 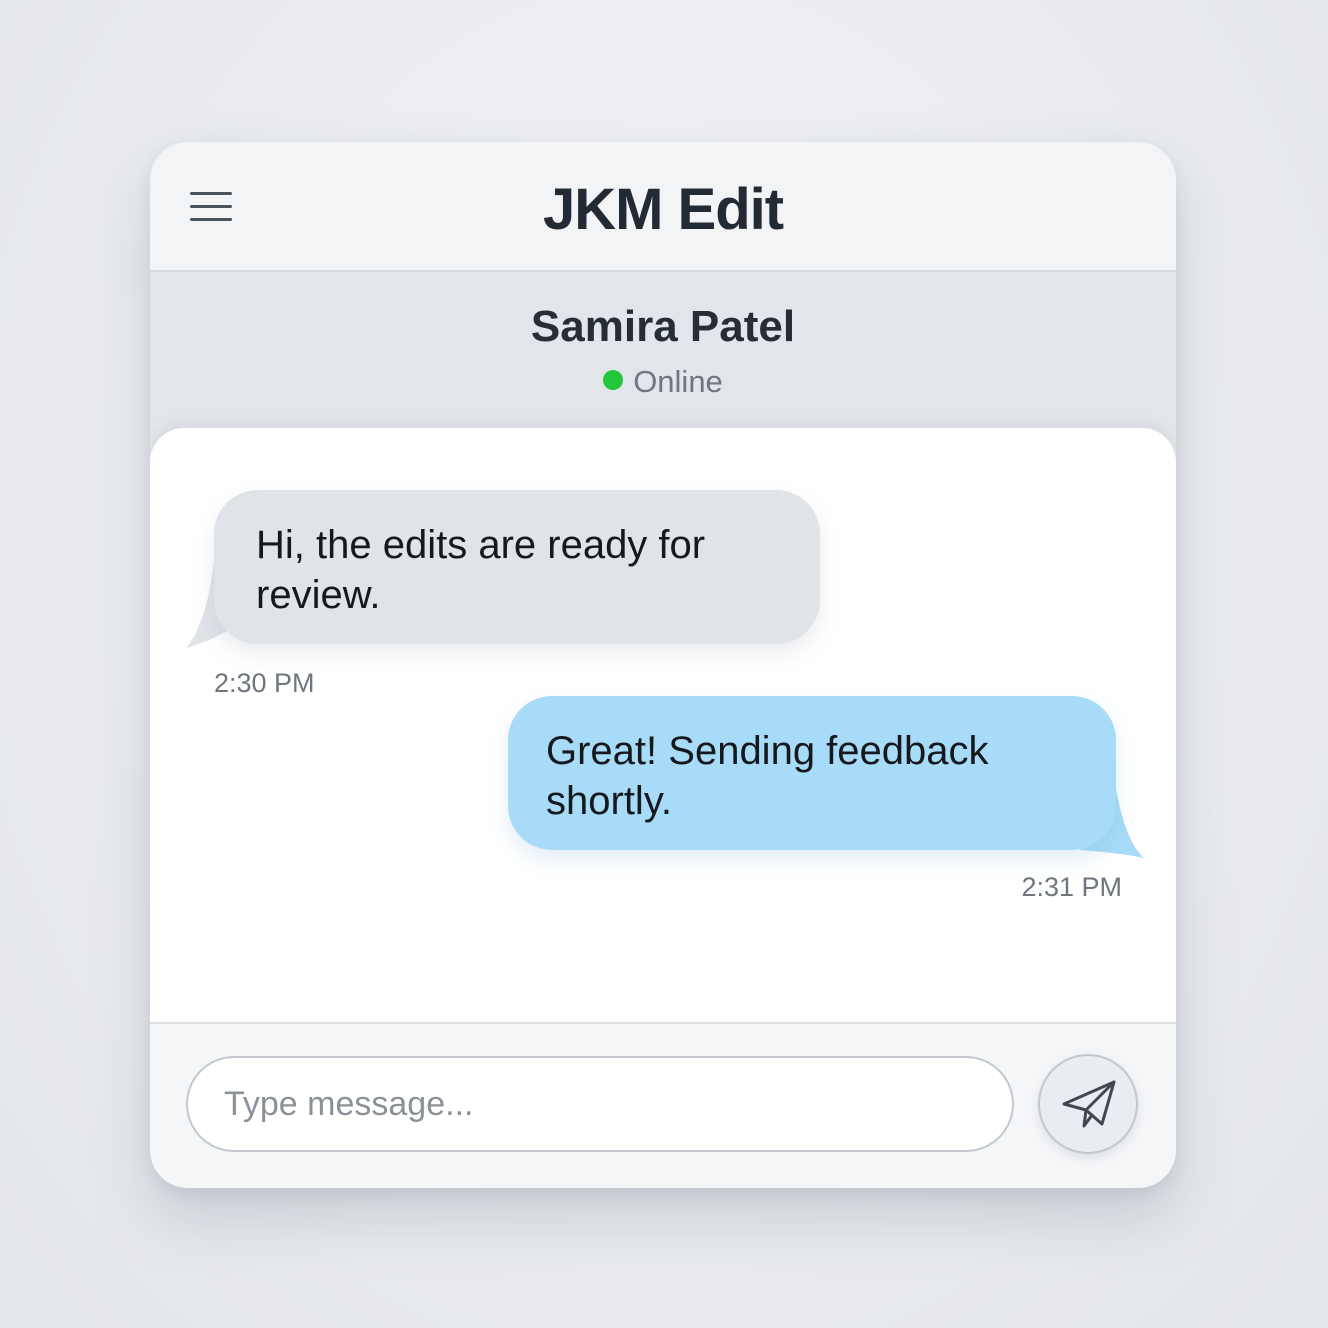 What do you see at coordinates (481, 570) in the screenshot?
I see `incoming-message-text: Hi, the edits are ready for review.` at bounding box center [481, 570].